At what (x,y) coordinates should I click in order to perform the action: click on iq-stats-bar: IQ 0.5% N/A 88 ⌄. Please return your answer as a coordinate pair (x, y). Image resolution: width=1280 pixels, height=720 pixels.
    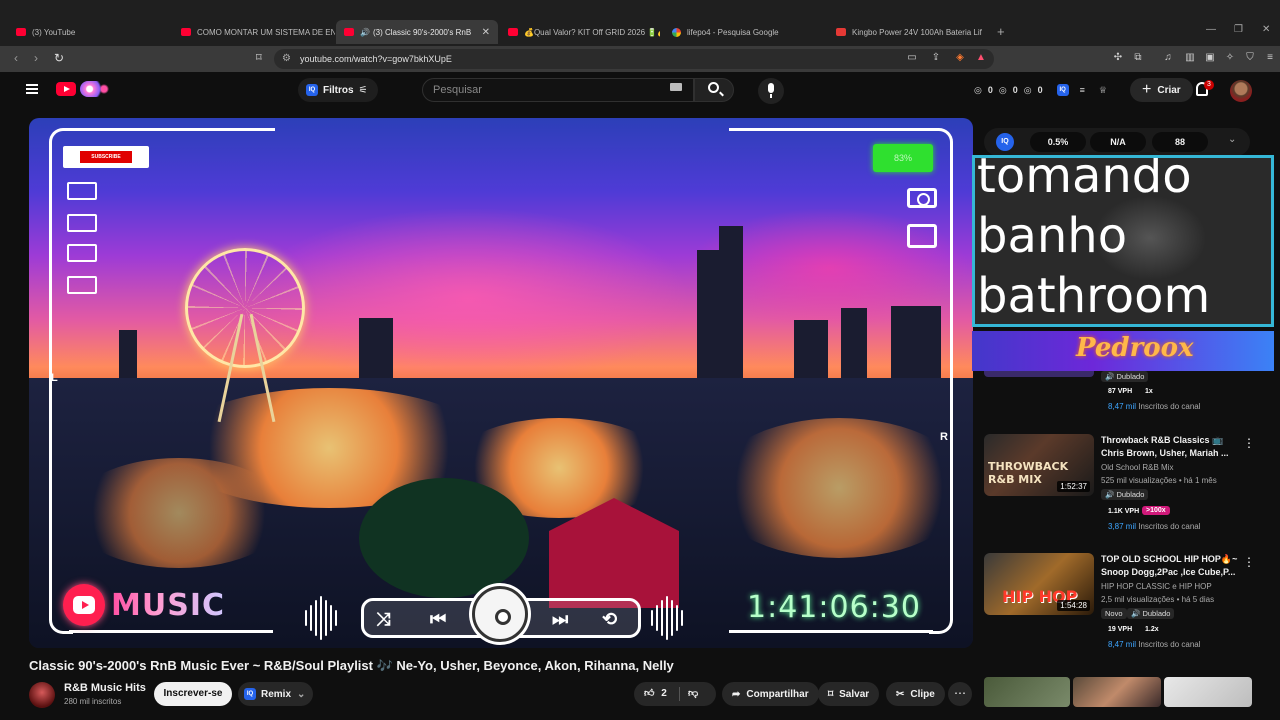
    Looking at the image, I should click on (1117, 142).